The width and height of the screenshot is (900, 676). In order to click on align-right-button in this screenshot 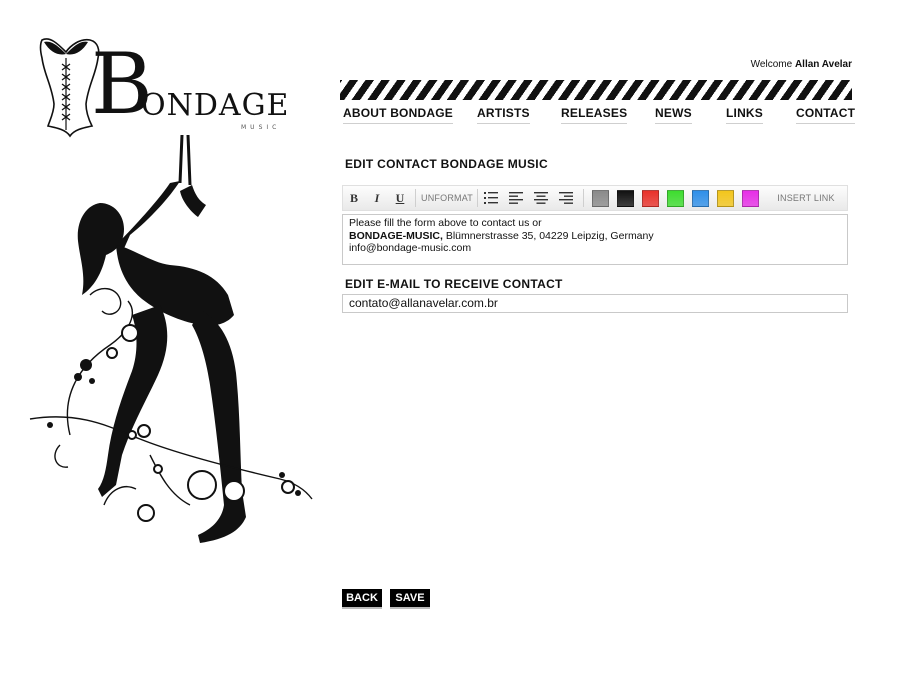, I will do `click(566, 198)`.